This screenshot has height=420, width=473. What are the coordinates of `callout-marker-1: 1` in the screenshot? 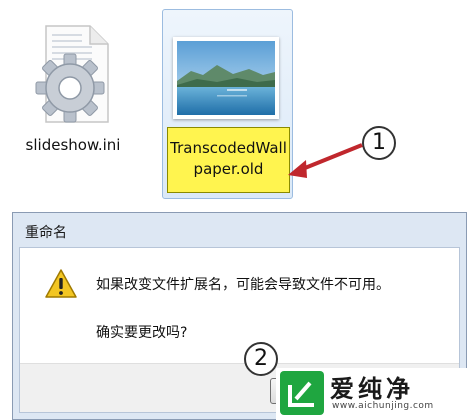 It's located at (379, 143).